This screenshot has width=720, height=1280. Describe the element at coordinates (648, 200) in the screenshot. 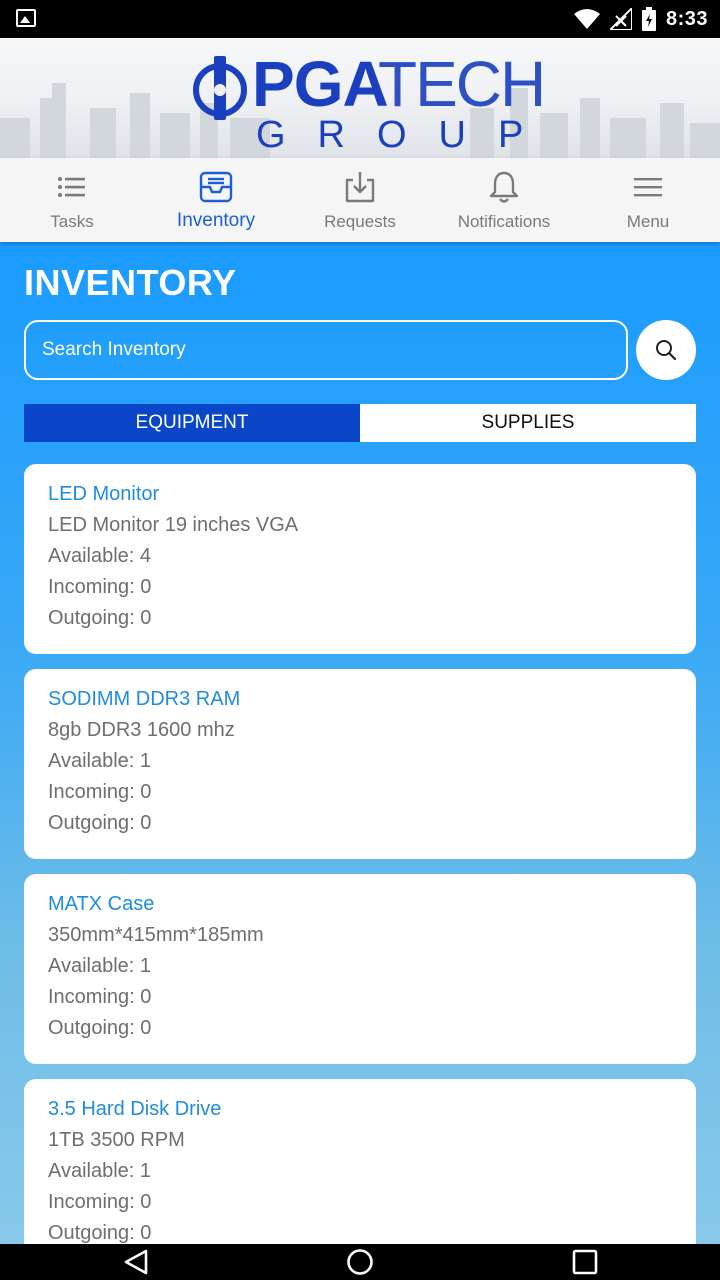

I see `tab-menu: Menu` at that location.